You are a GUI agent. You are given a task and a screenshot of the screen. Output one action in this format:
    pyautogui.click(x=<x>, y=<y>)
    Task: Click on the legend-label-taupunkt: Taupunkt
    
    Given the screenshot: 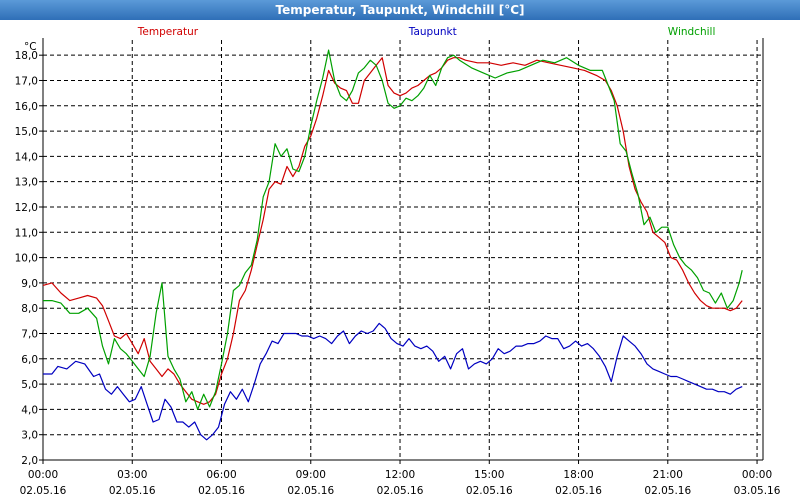 What is the action you would take?
    pyautogui.click(x=432, y=32)
    